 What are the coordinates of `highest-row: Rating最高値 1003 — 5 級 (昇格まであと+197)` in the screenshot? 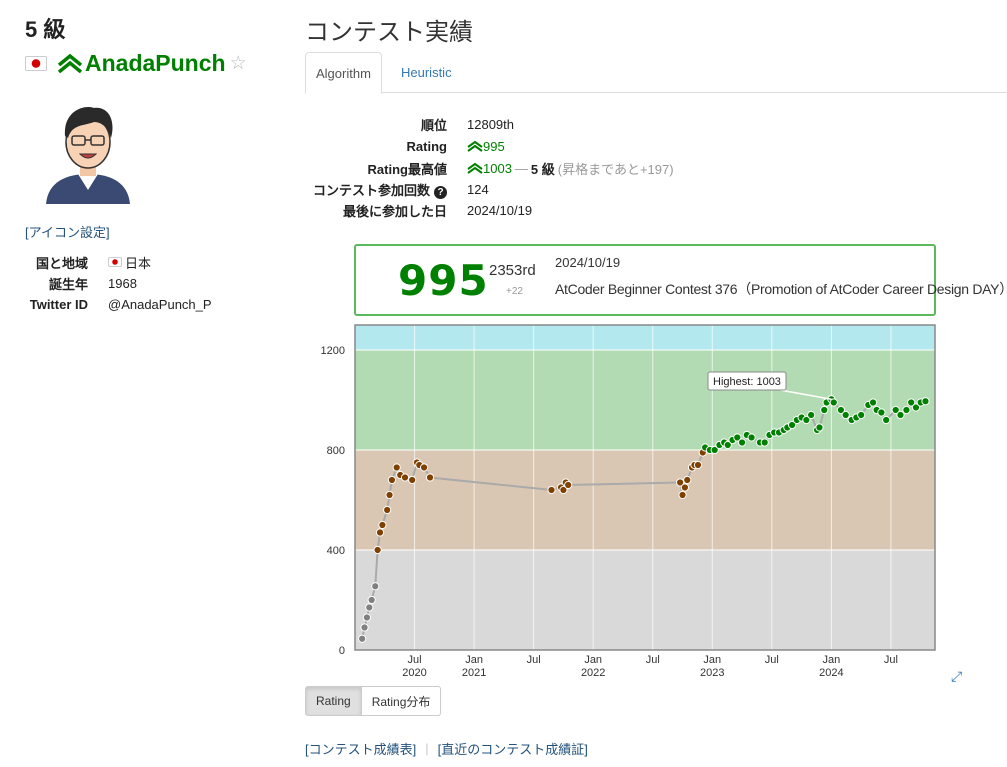 It's located at (487, 168).